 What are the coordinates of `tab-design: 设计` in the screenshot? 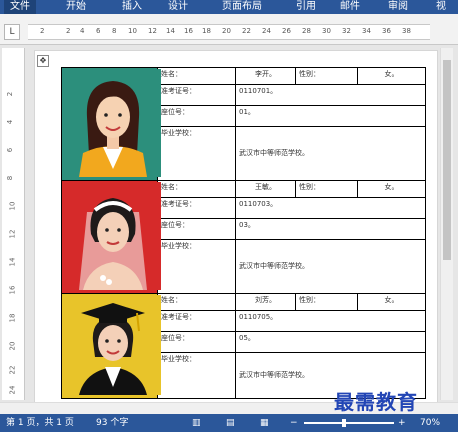 It's located at (178, 7).